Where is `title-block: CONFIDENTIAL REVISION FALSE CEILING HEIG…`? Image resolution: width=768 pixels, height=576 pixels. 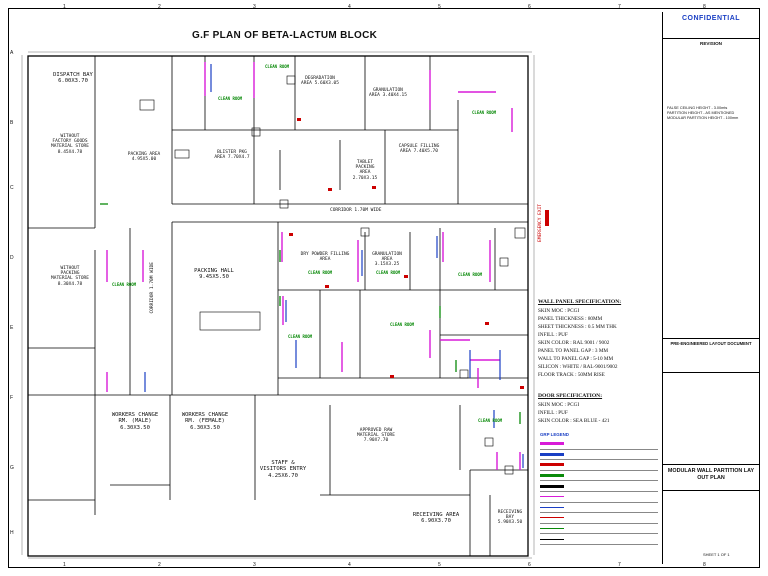 title-block: CONFIDENTIAL REVISION FALSE CEILING HEIG… is located at coordinates (710, 288).